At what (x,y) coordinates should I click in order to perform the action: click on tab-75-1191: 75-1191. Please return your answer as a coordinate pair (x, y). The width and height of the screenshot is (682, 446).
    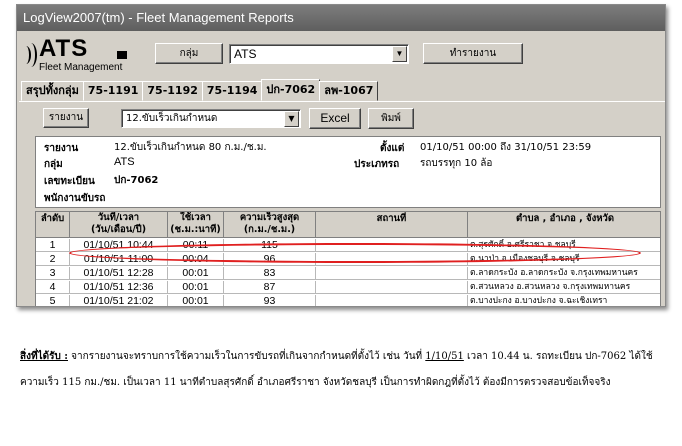
    Looking at the image, I should click on (113, 91).